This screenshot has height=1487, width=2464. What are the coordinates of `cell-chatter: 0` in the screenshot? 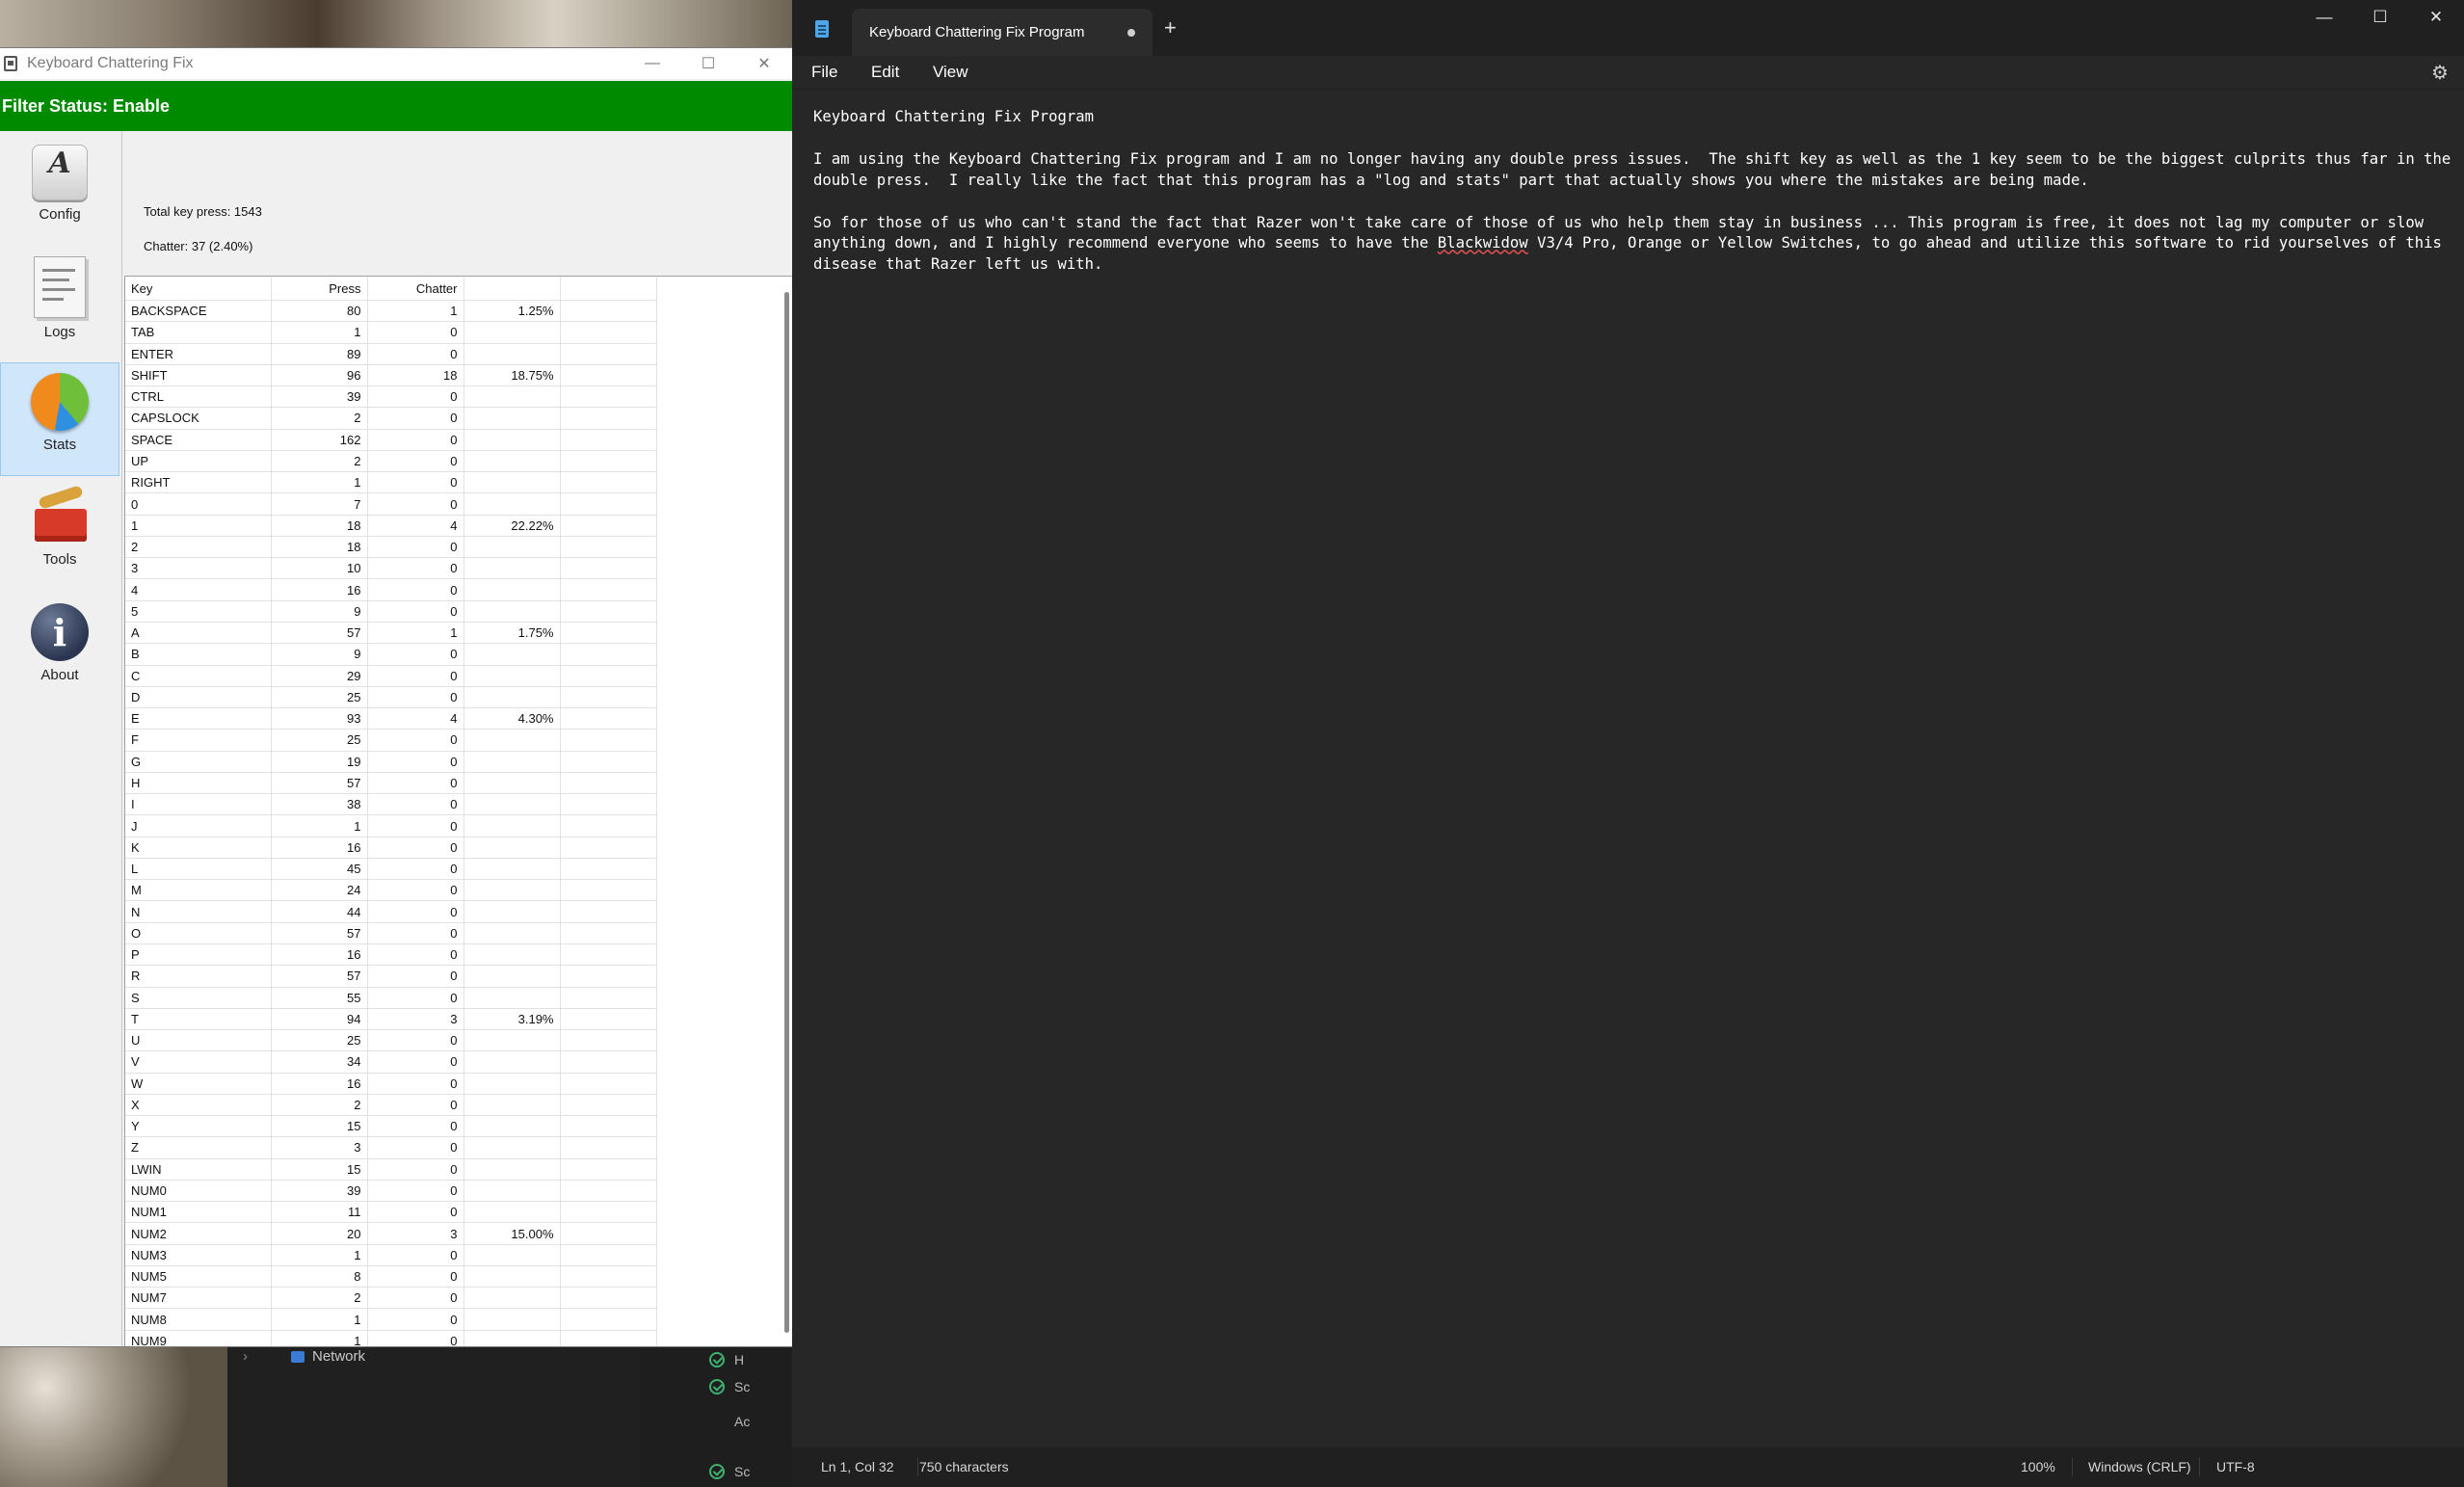 It's located at (415, 440).